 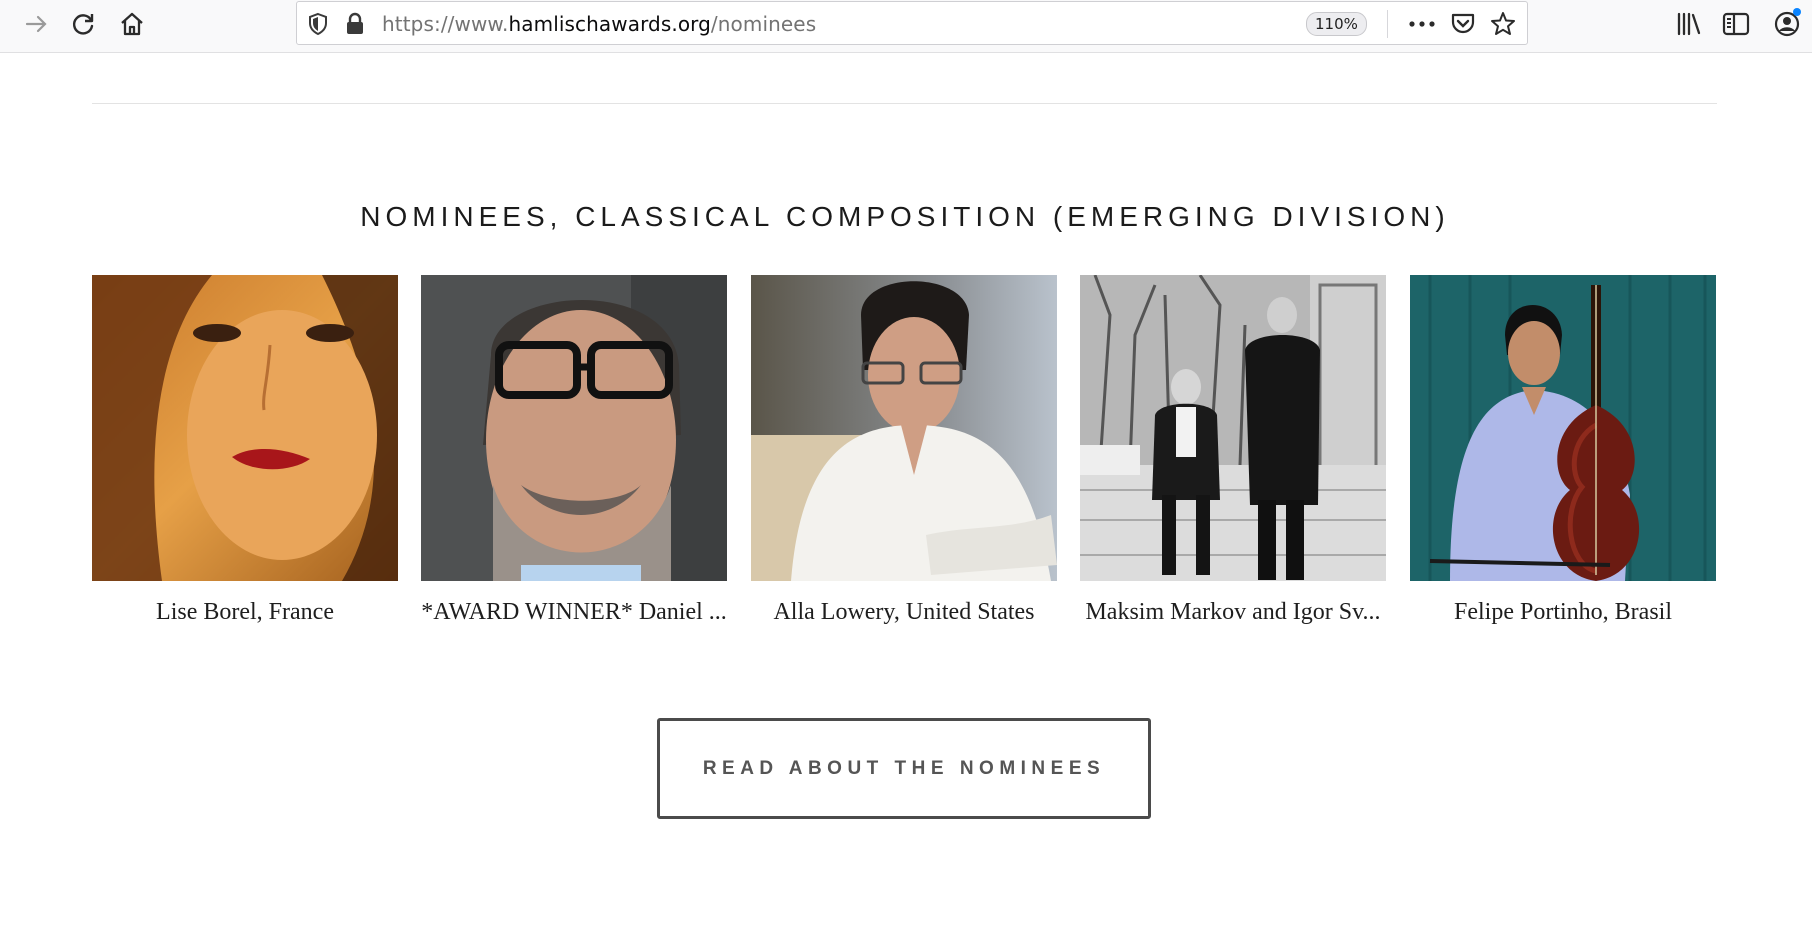 What do you see at coordinates (904, 612) in the screenshot?
I see `nominee-name: Alla Lowery, United States` at bounding box center [904, 612].